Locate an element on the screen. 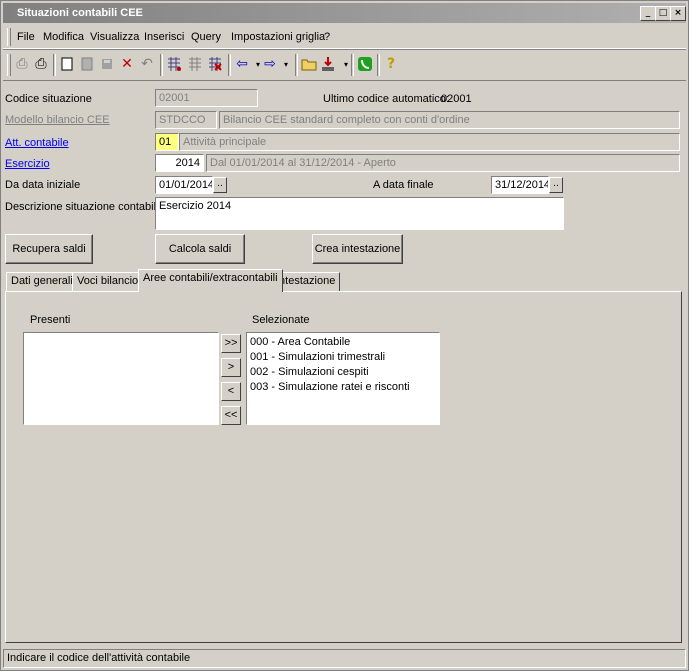 The image size is (689, 671). delete-icon: ✕ is located at coordinates (127, 64).